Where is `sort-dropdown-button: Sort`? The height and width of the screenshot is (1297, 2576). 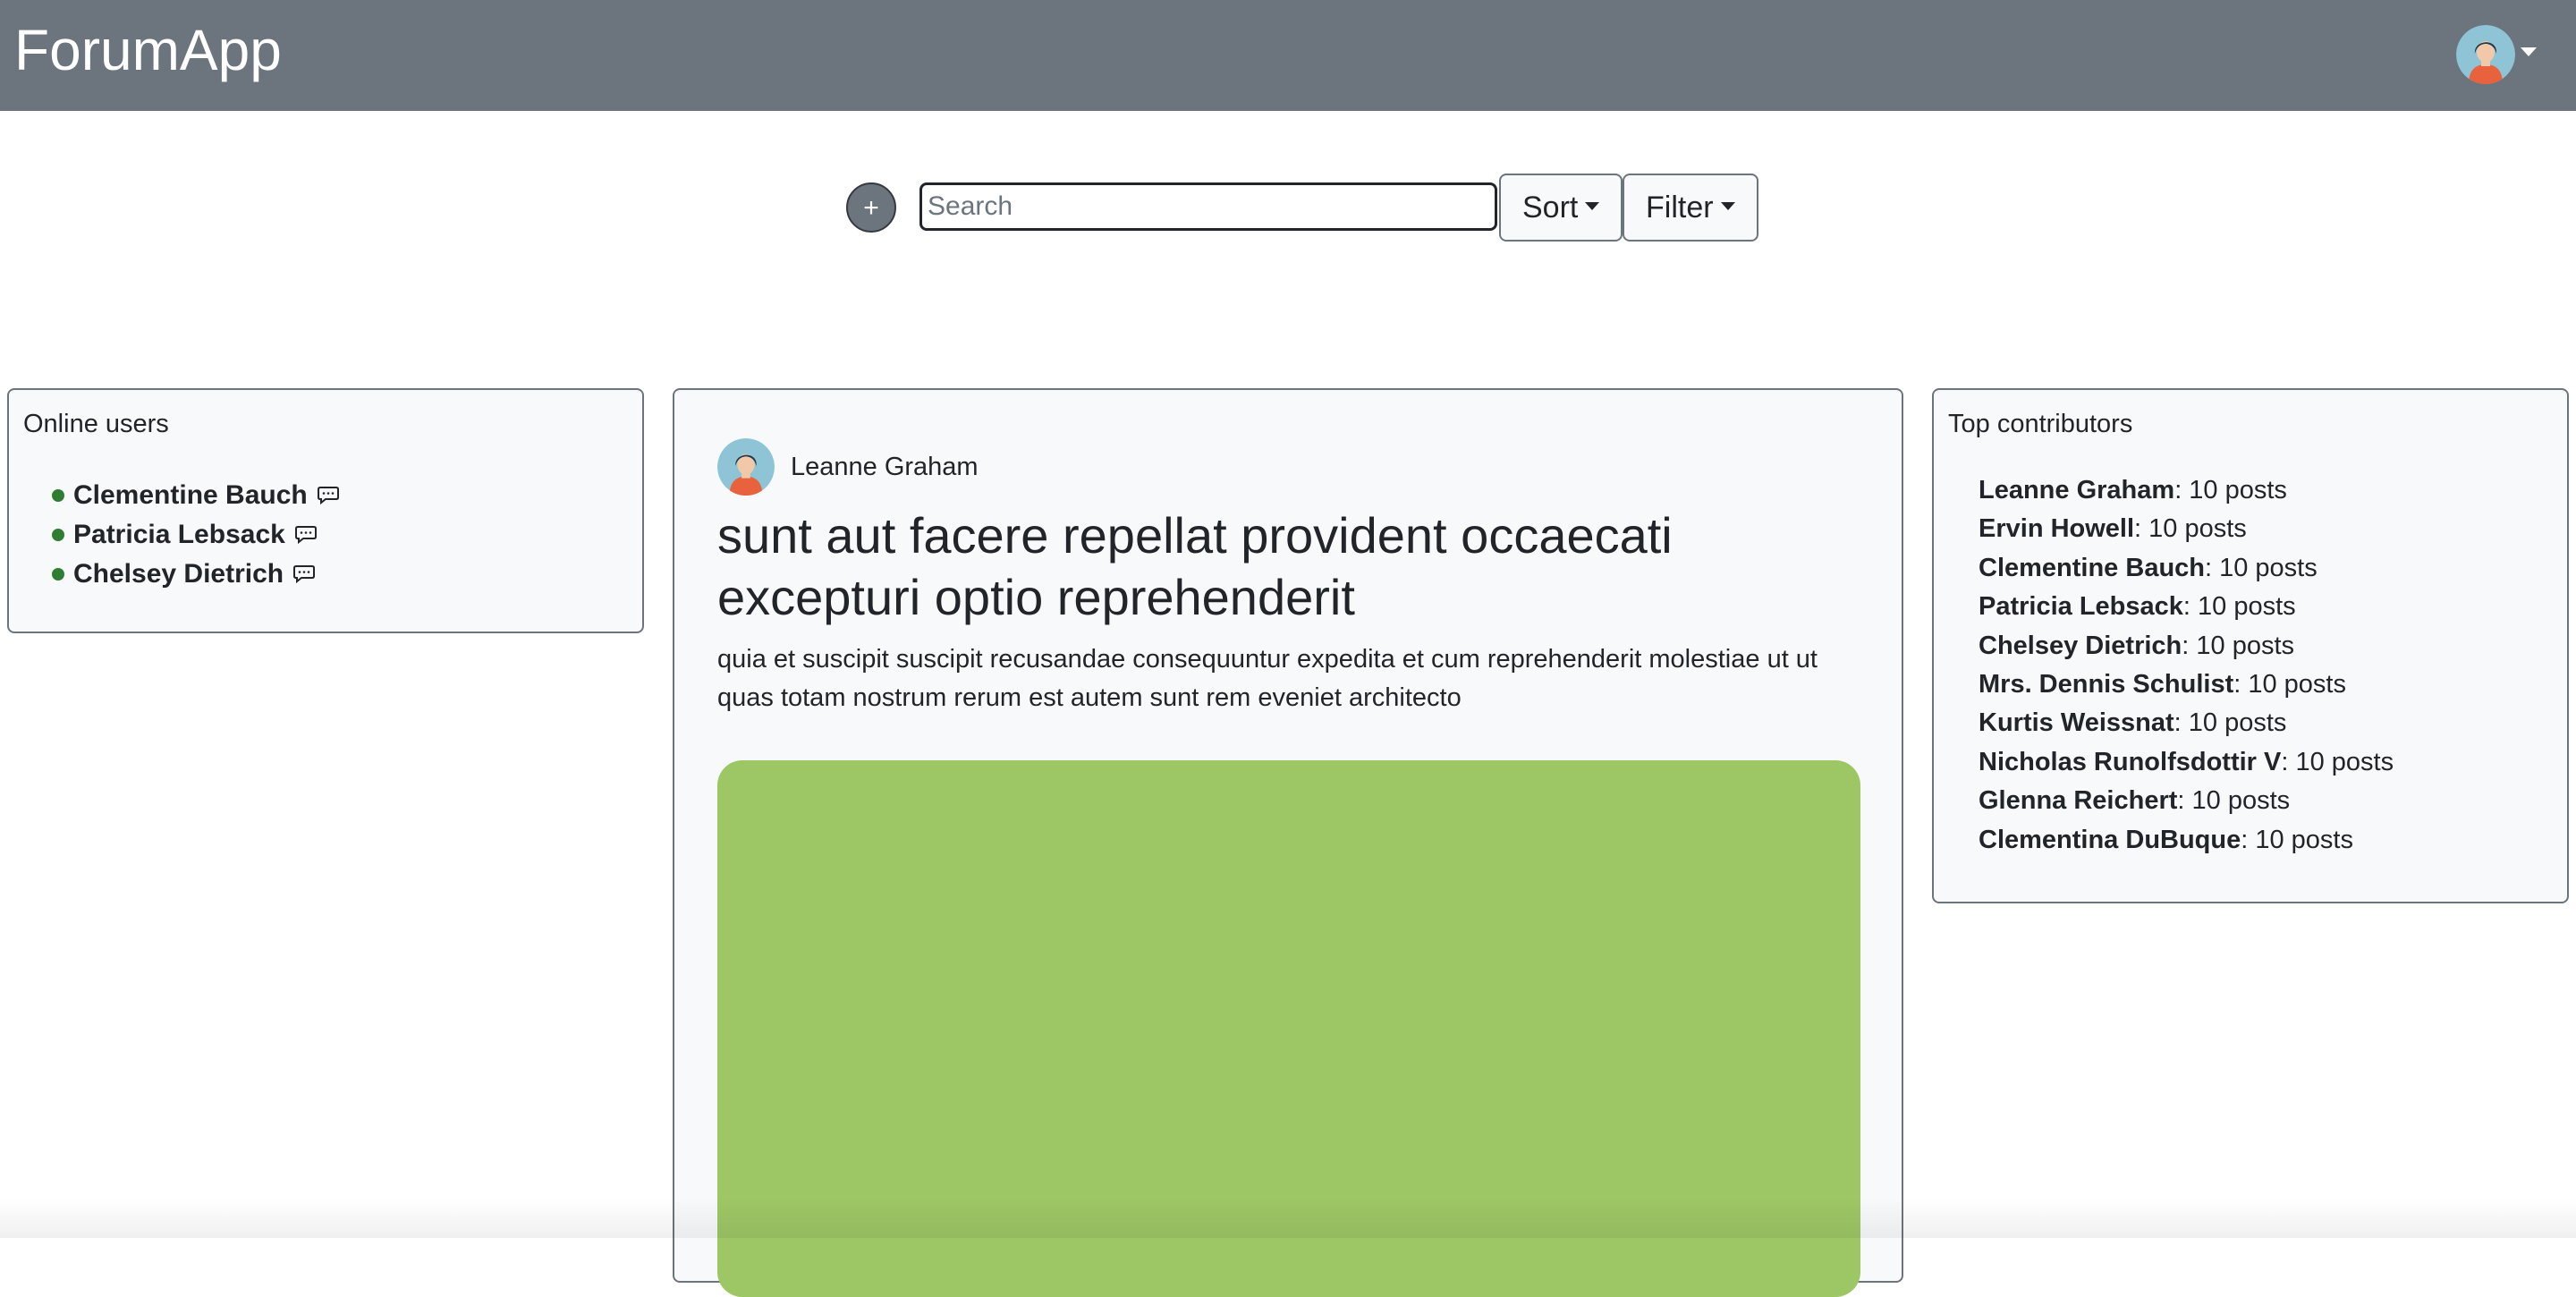 sort-dropdown-button: Sort is located at coordinates (1561, 208).